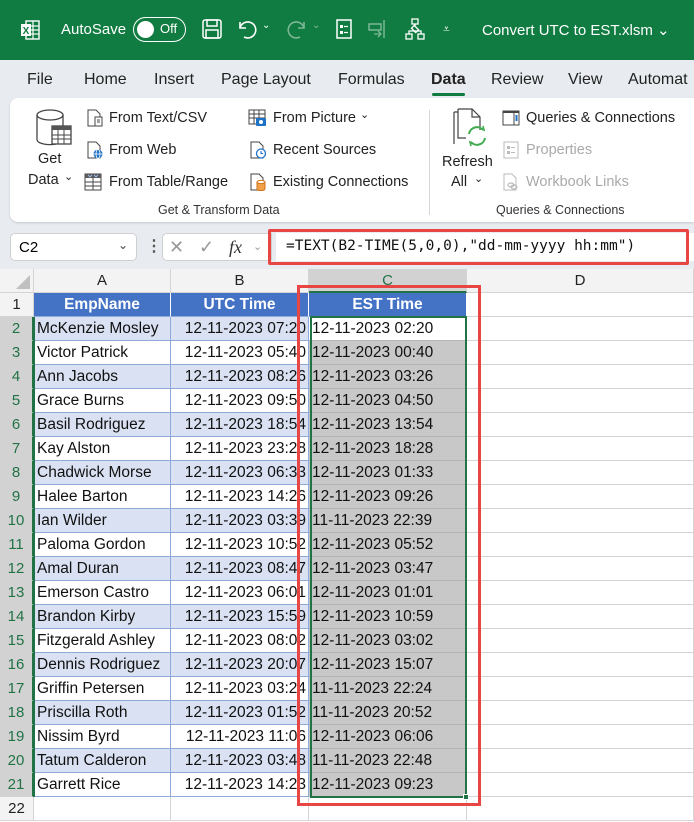 This screenshot has height=822, width=694. I want to click on est-time-cell: 12-11-2023 09:23, so click(388, 785).